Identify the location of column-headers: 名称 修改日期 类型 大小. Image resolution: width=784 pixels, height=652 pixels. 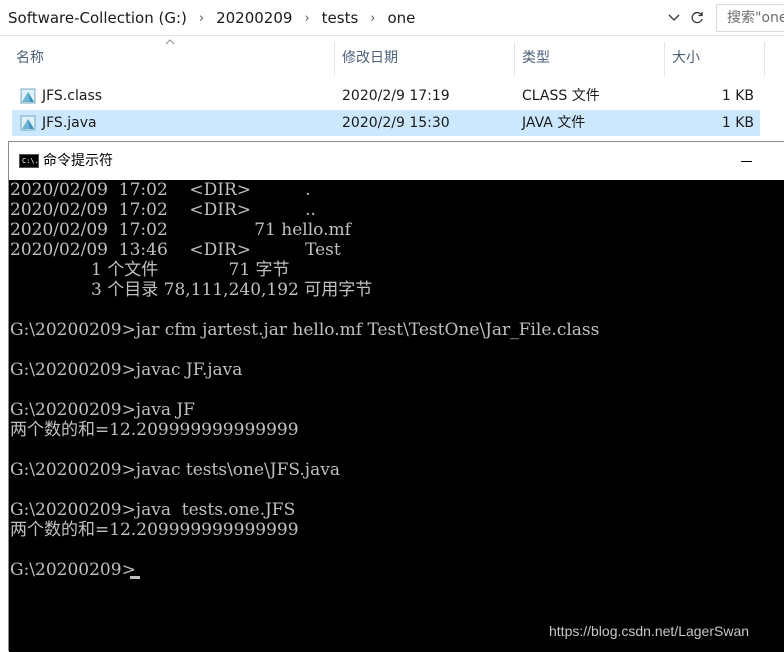
(392, 58).